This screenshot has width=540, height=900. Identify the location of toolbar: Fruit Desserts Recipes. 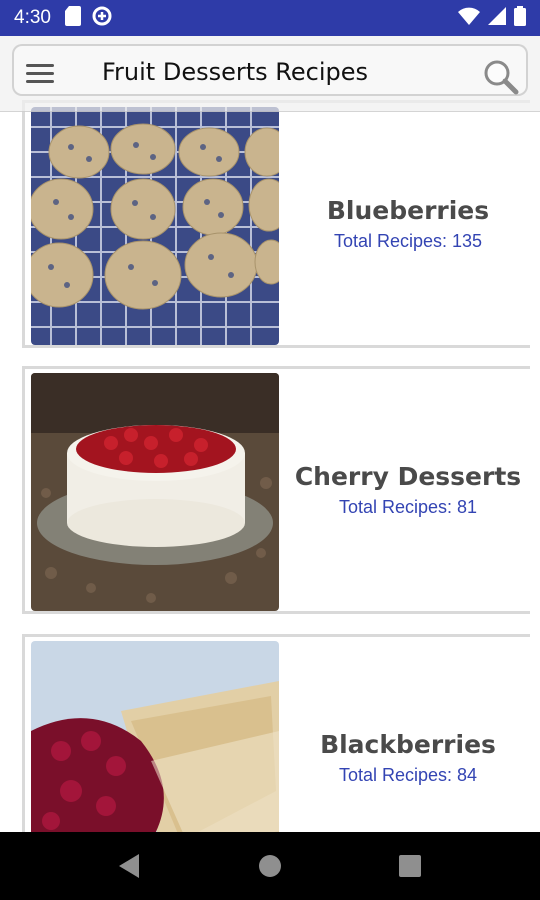
(270, 74).